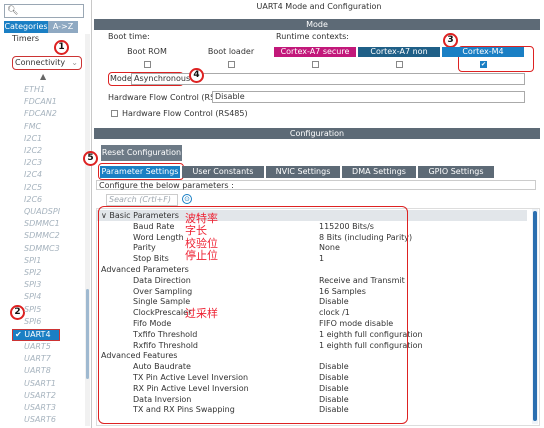 This screenshot has height=428, width=544. I want to click on peripheral-i2c4: I2C4, so click(33, 174).